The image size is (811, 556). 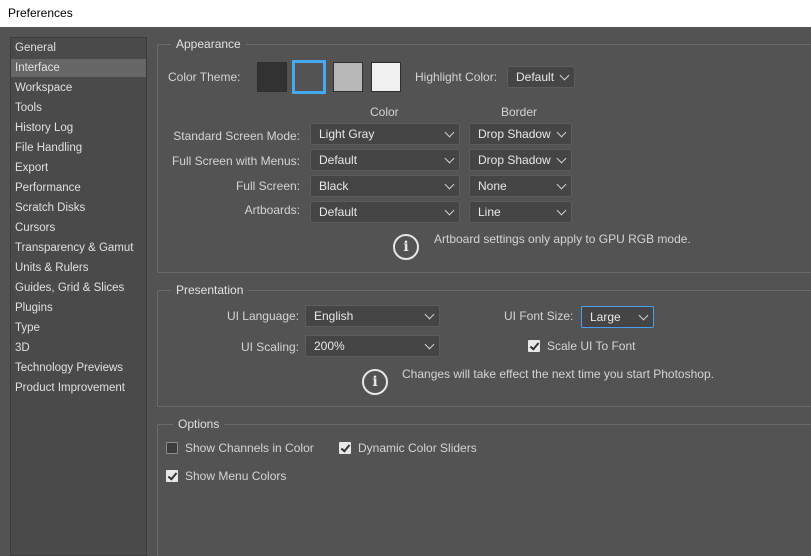 What do you see at coordinates (535, 77) in the screenshot?
I see `highlight-color-value: Default` at bounding box center [535, 77].